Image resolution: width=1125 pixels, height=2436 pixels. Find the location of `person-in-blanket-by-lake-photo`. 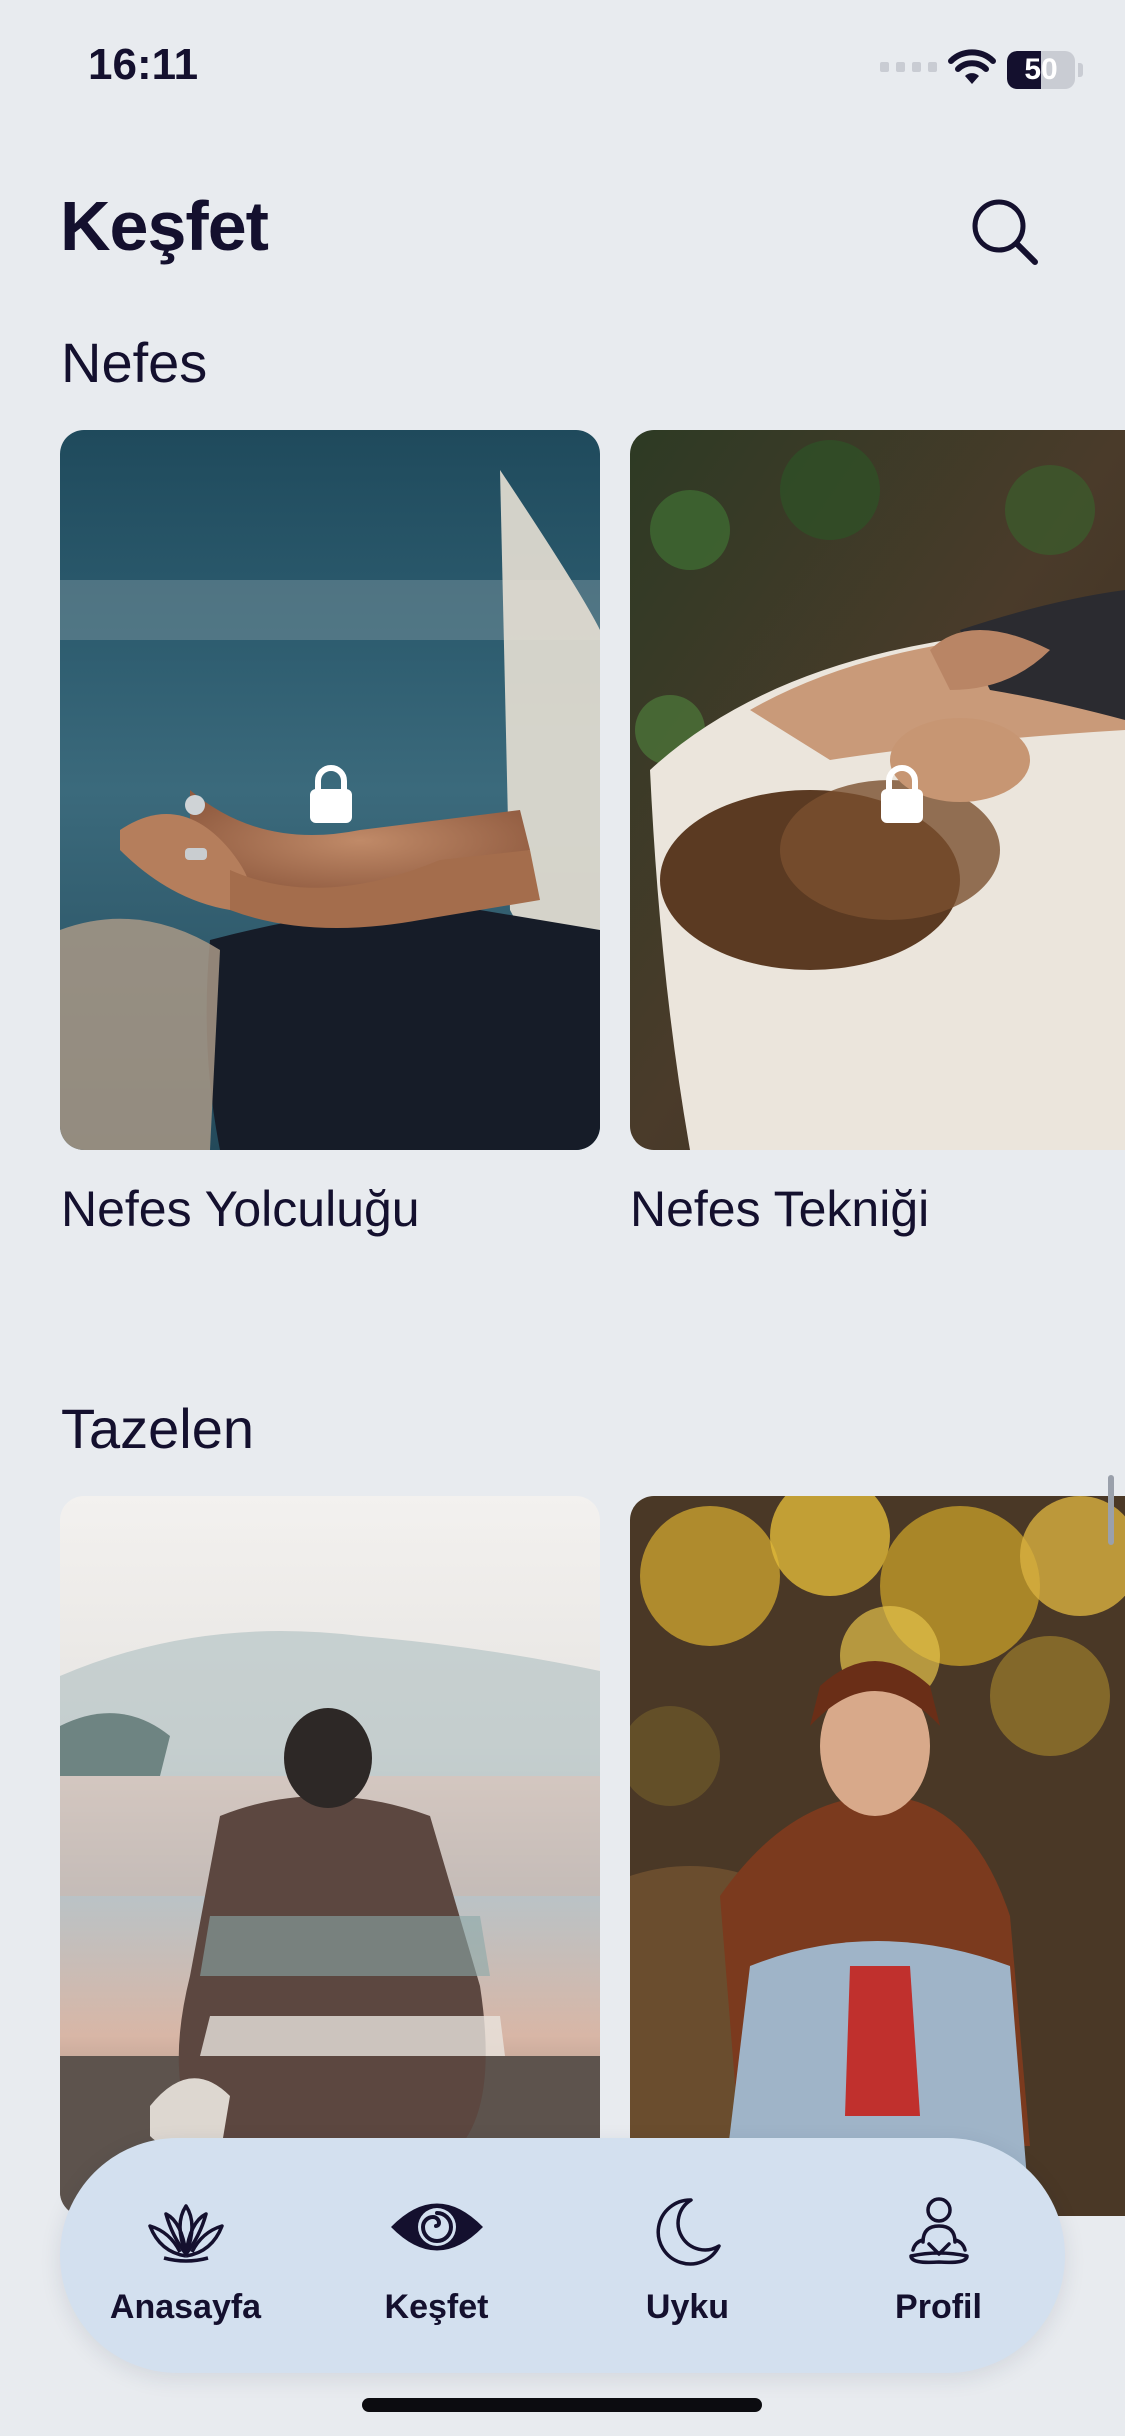

person-in-blanket-by-lake-photo is located at coordinates (330, 1856).